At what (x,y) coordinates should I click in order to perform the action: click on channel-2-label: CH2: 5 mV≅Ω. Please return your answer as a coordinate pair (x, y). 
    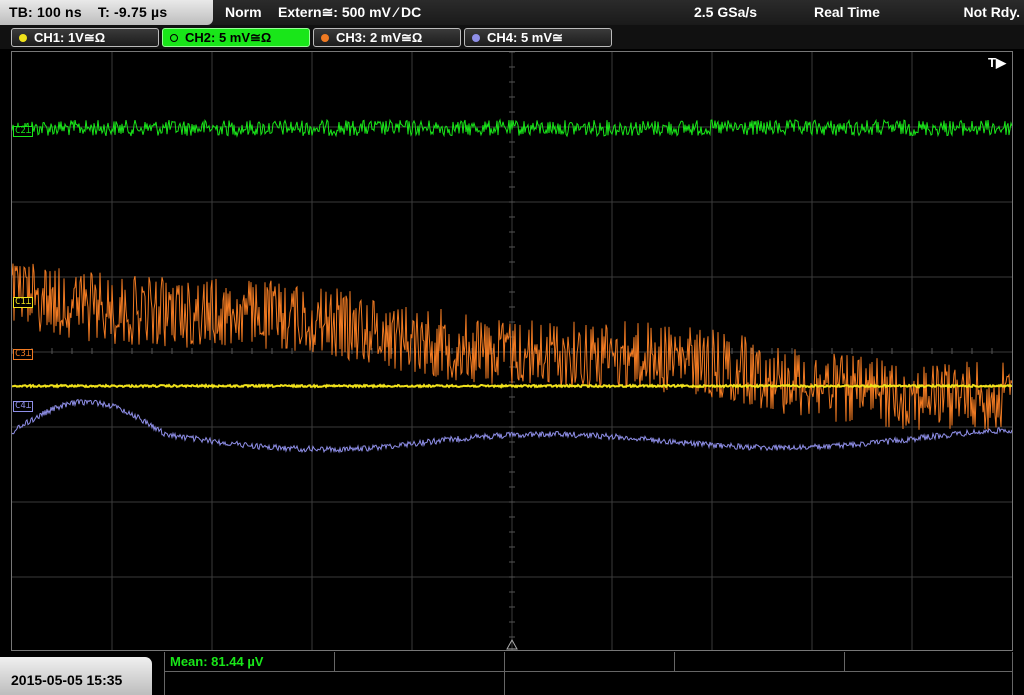
    Looking at the image, I should click on (228, 37).